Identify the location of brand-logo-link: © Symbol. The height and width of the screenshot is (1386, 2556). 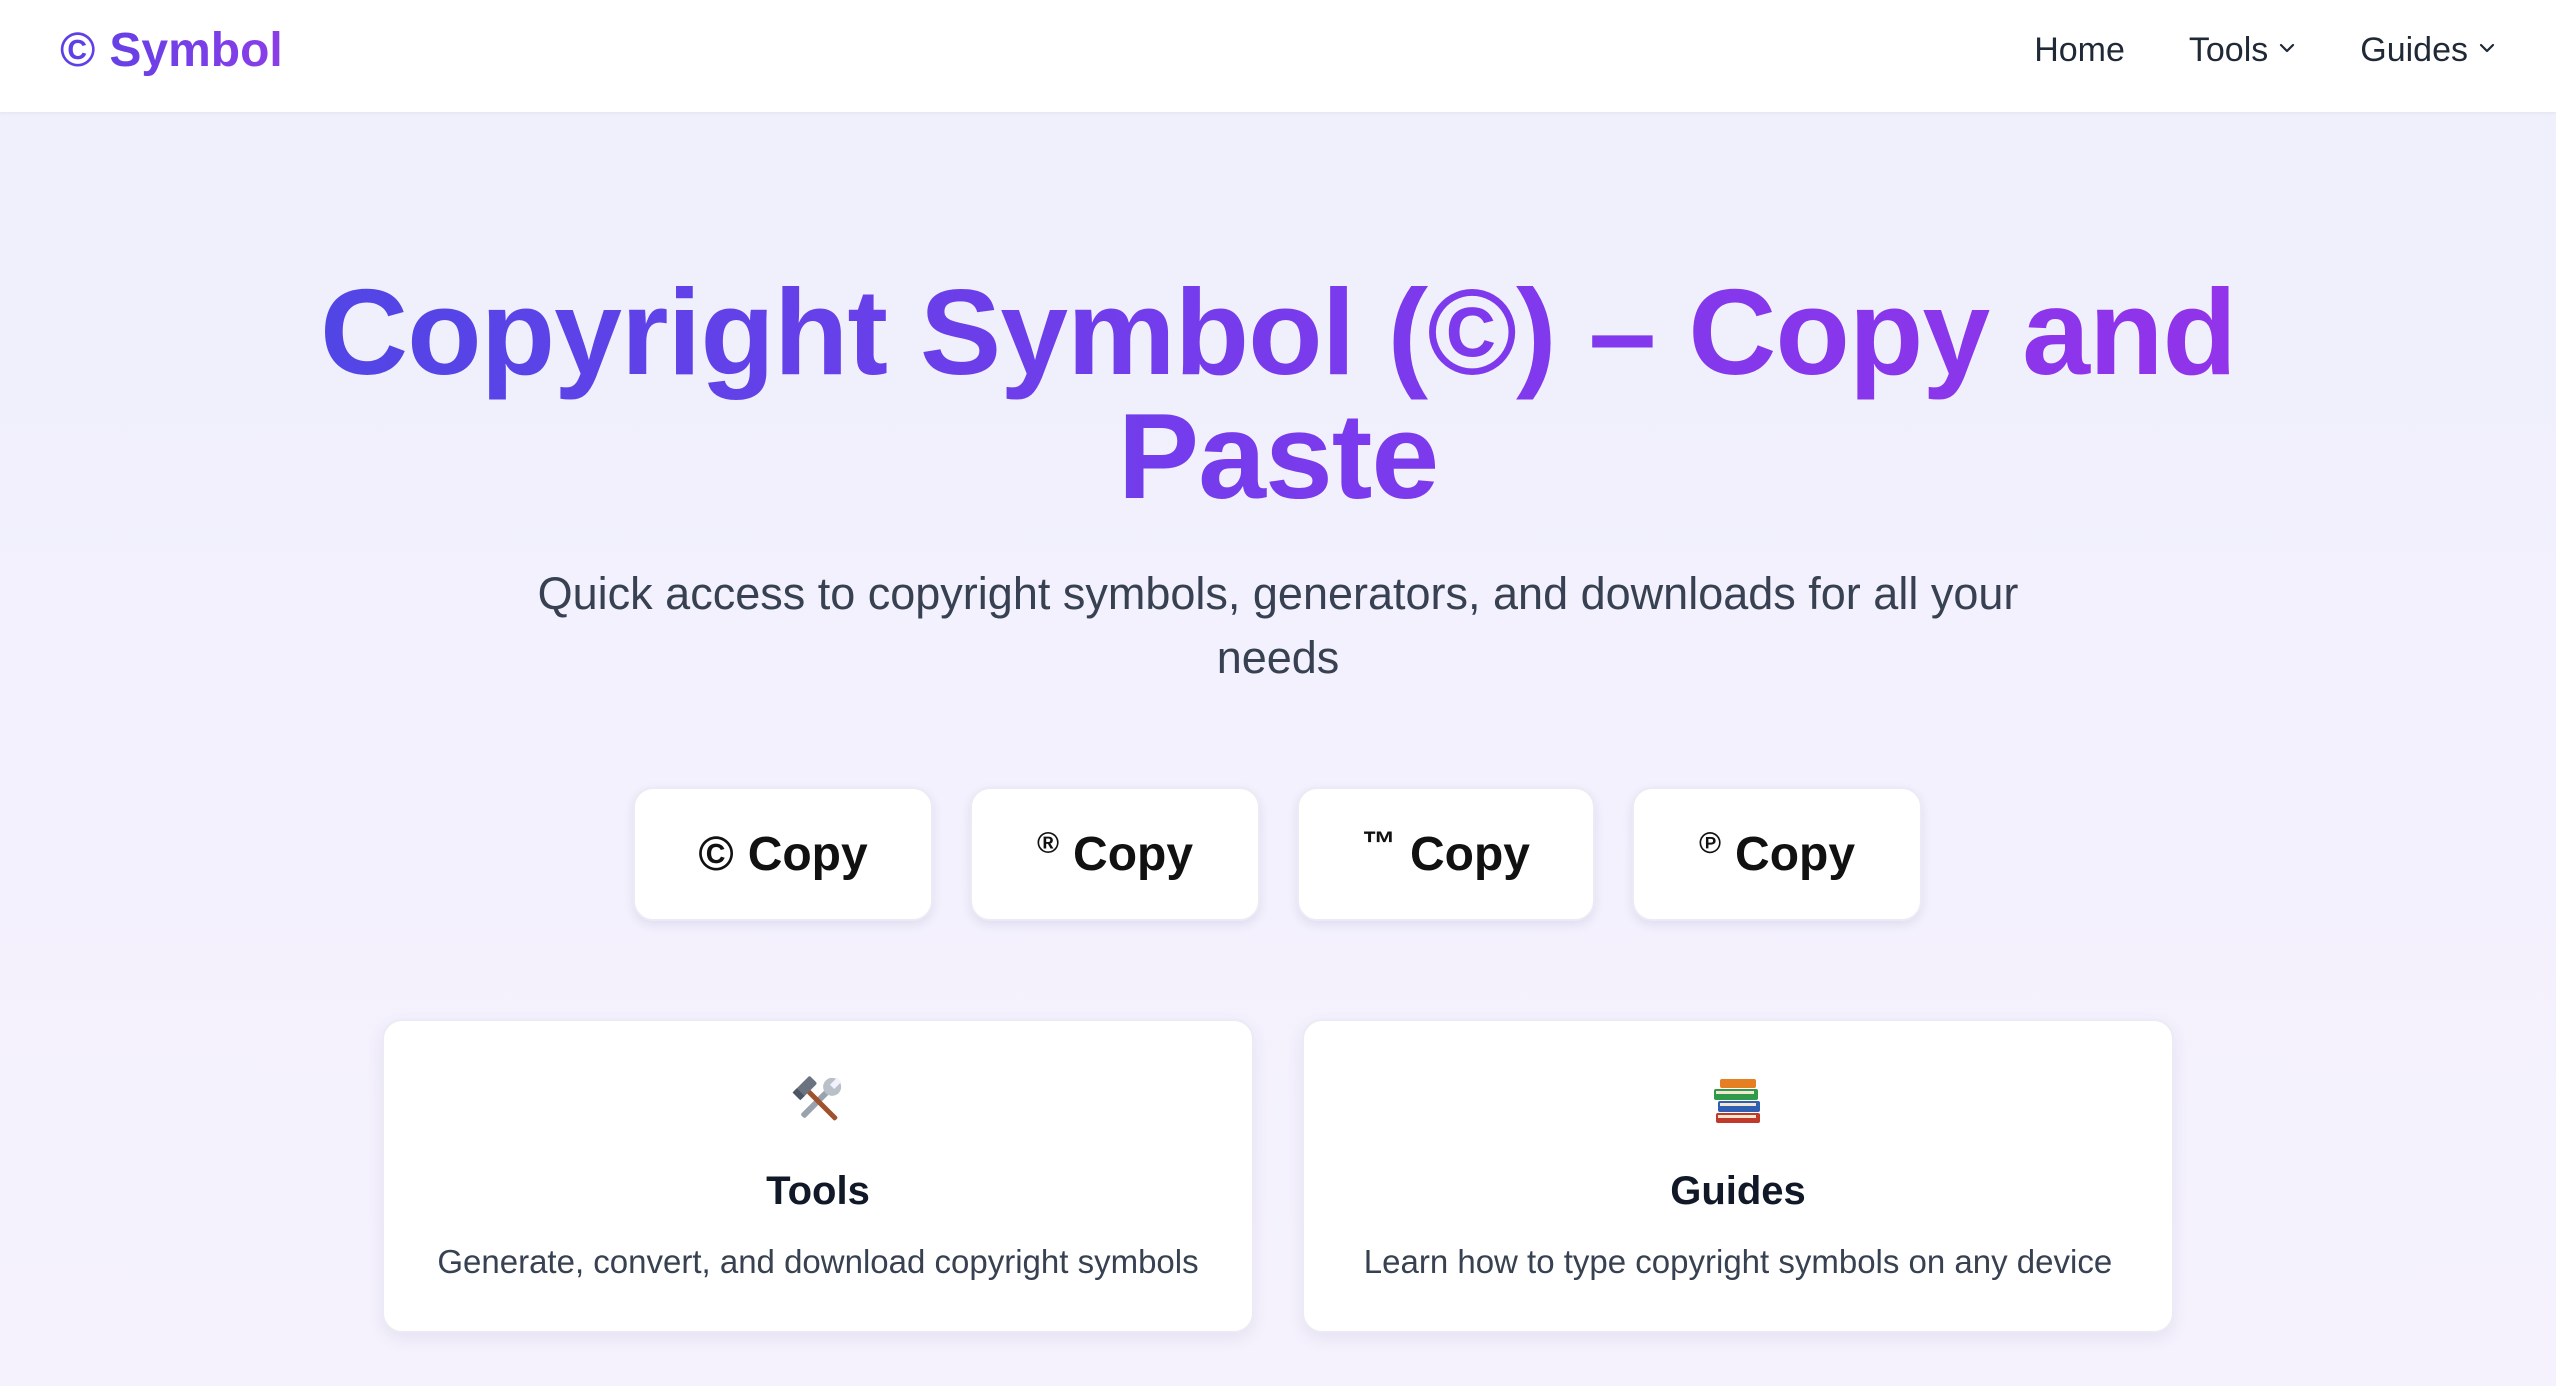
(171, 50).